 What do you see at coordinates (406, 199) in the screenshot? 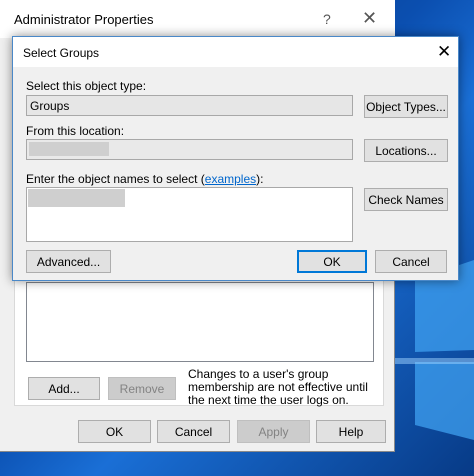
I see `check-names-button: Check Names` at bounding box center [406, 199].